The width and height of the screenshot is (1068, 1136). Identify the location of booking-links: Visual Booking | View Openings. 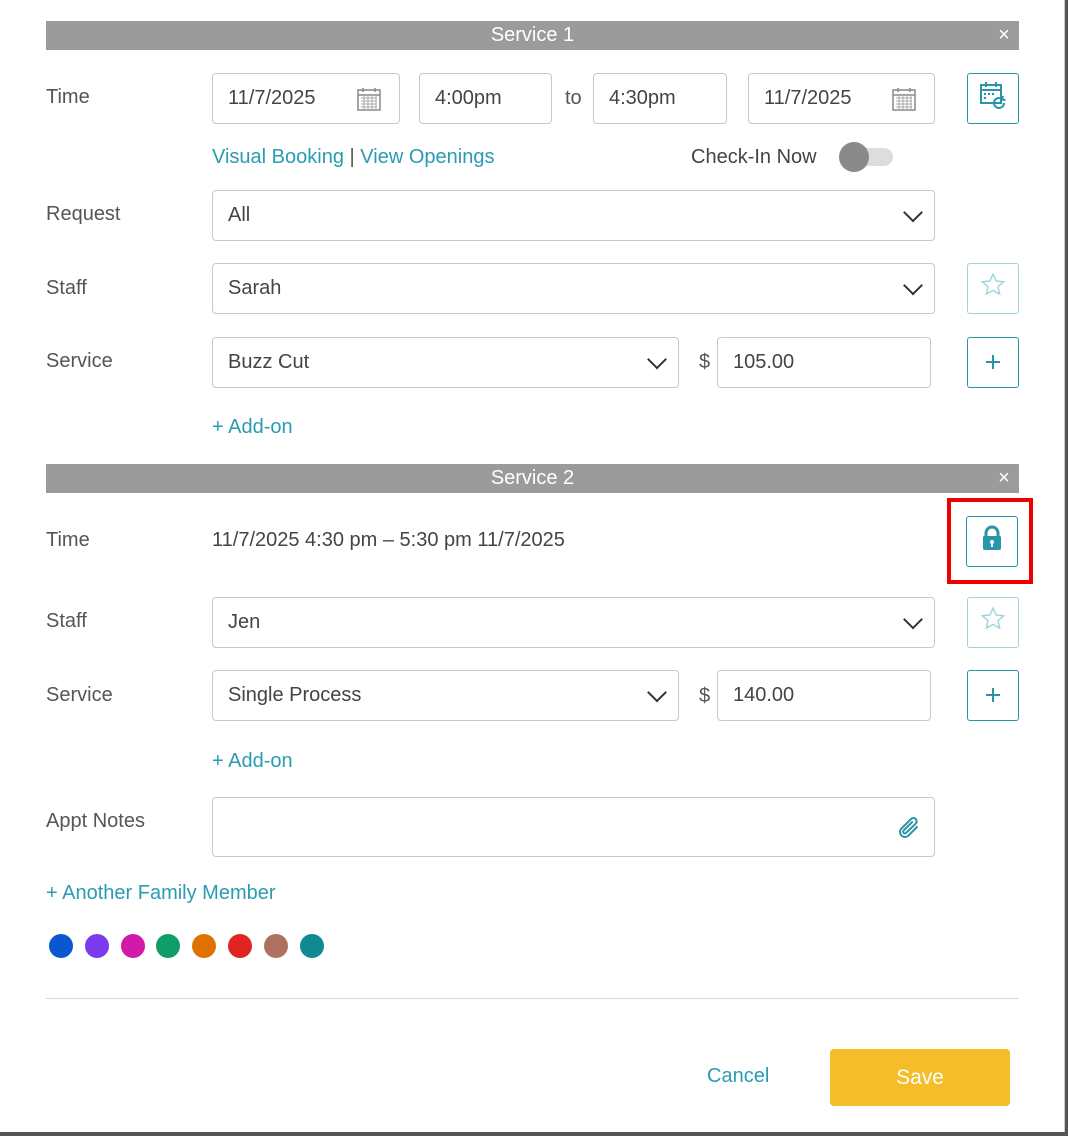
(353, 157).